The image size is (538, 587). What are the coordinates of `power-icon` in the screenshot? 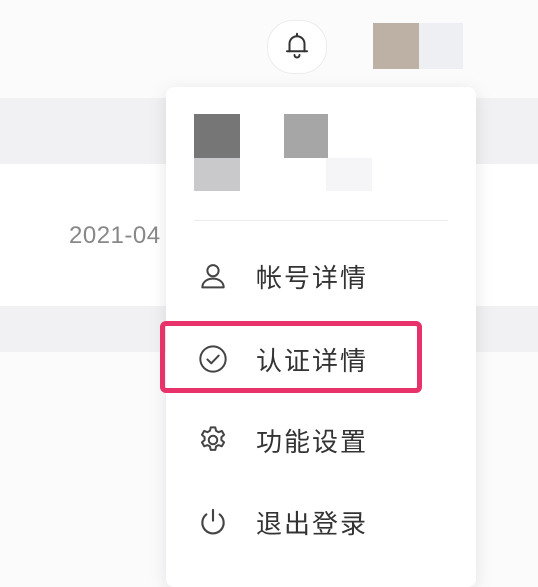 It's located at (213, 522).